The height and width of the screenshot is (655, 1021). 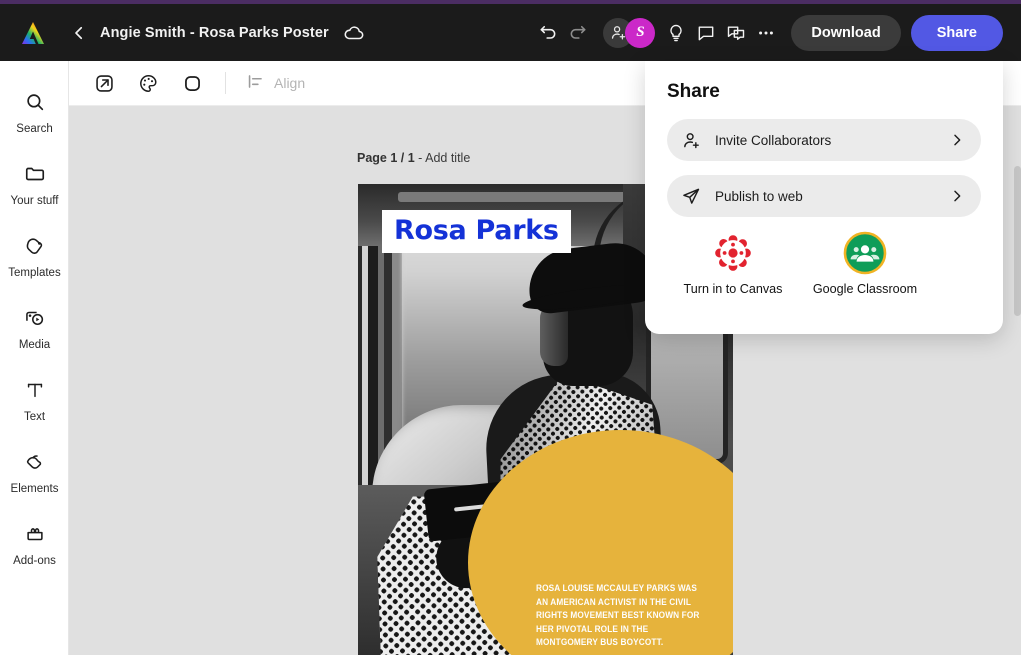 What do you see at coordinates (214, 33) in the screenshot?
I see `document-title: Angie Smith - Rosa Parks Poster` at bounding box center [214, 33].